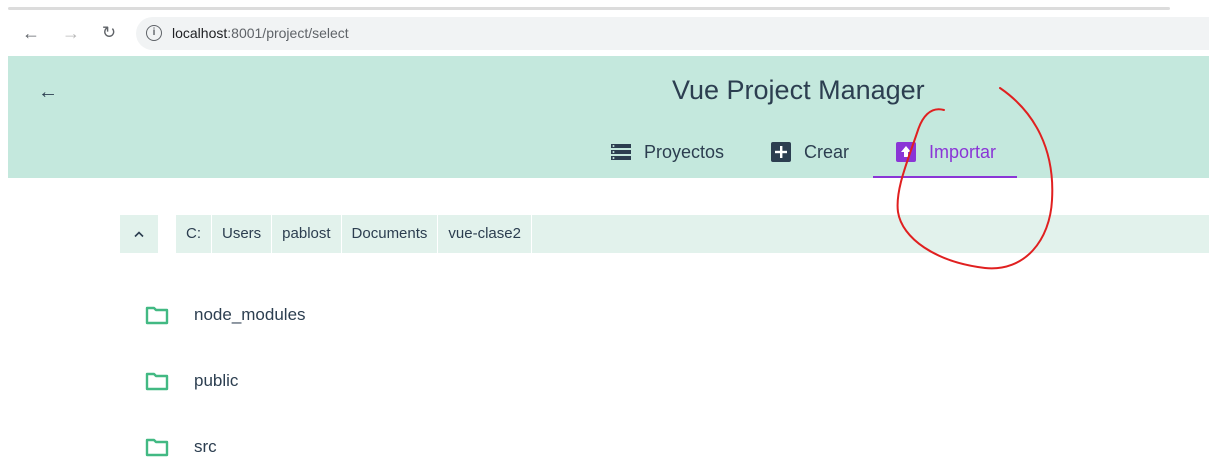  What do you see at coordinates (307, 234) in the screenshot?
I see `breadcrumb-item-pablost: pablost` at bounding box center [307, 234].